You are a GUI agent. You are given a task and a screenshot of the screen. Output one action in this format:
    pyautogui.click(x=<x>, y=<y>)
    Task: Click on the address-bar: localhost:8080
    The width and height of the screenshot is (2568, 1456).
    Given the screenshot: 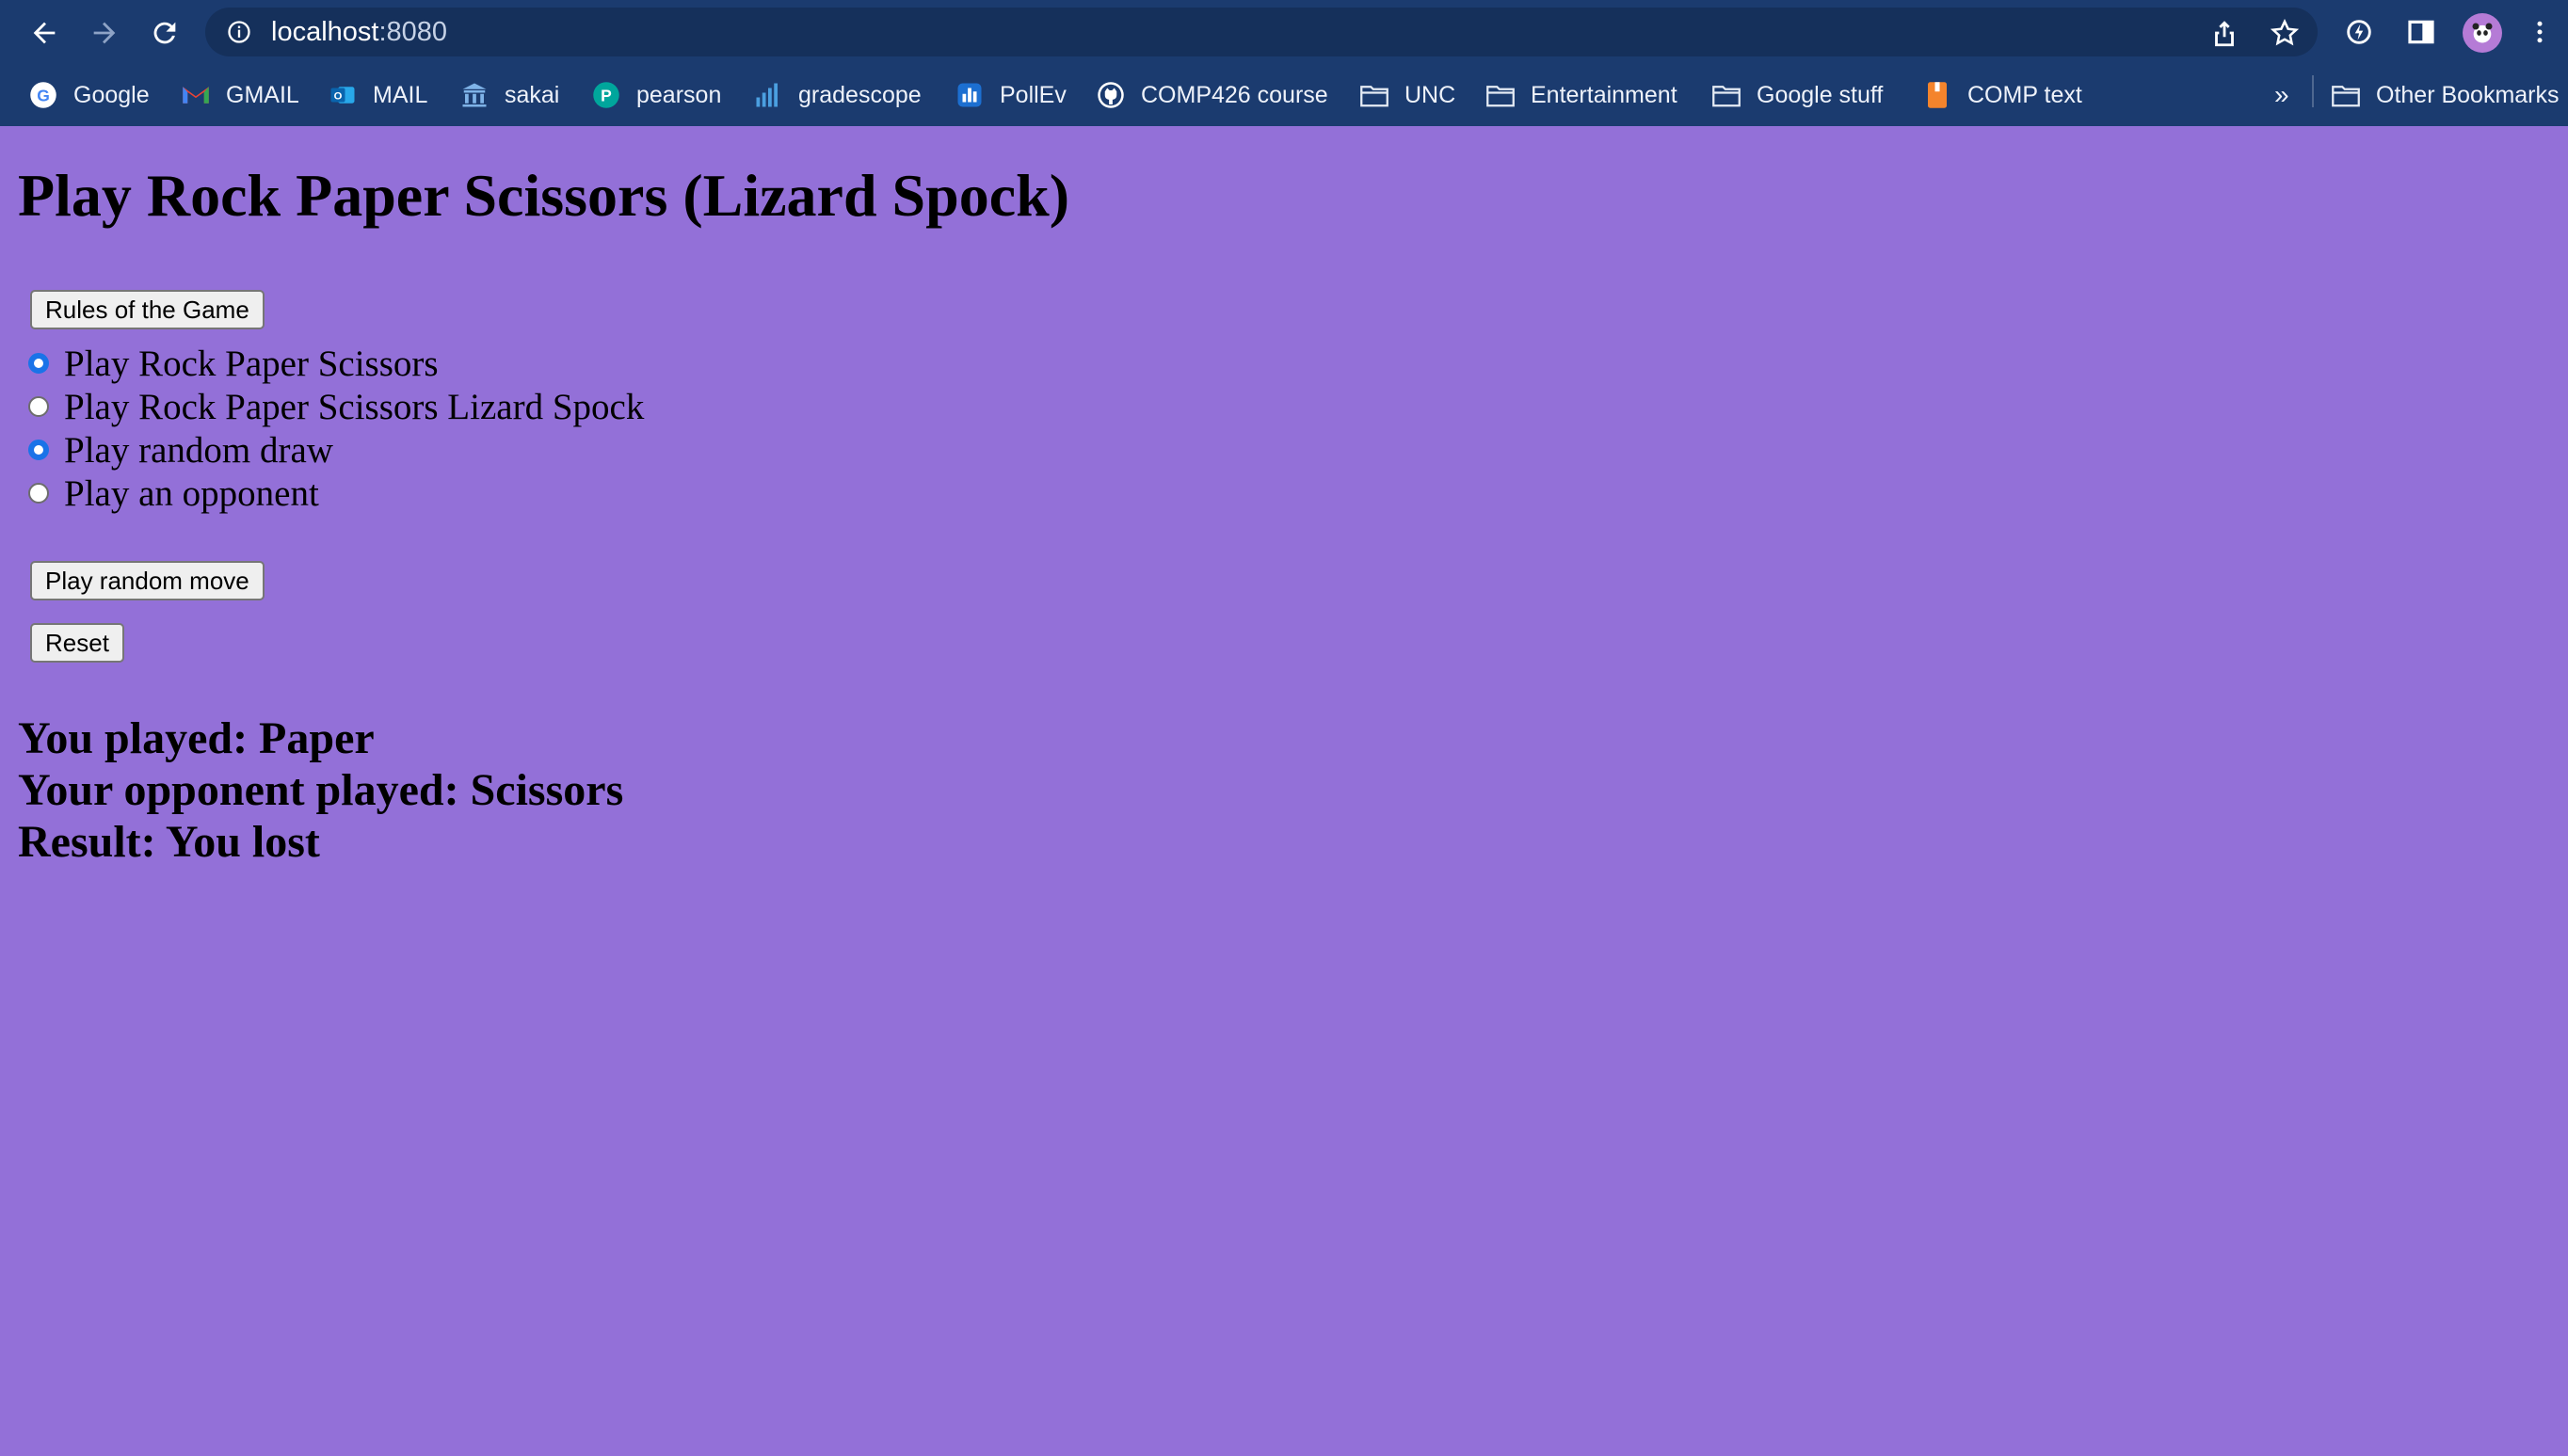 What is the action you would take?
    pyautogui.click(x=1261, y=32)
    